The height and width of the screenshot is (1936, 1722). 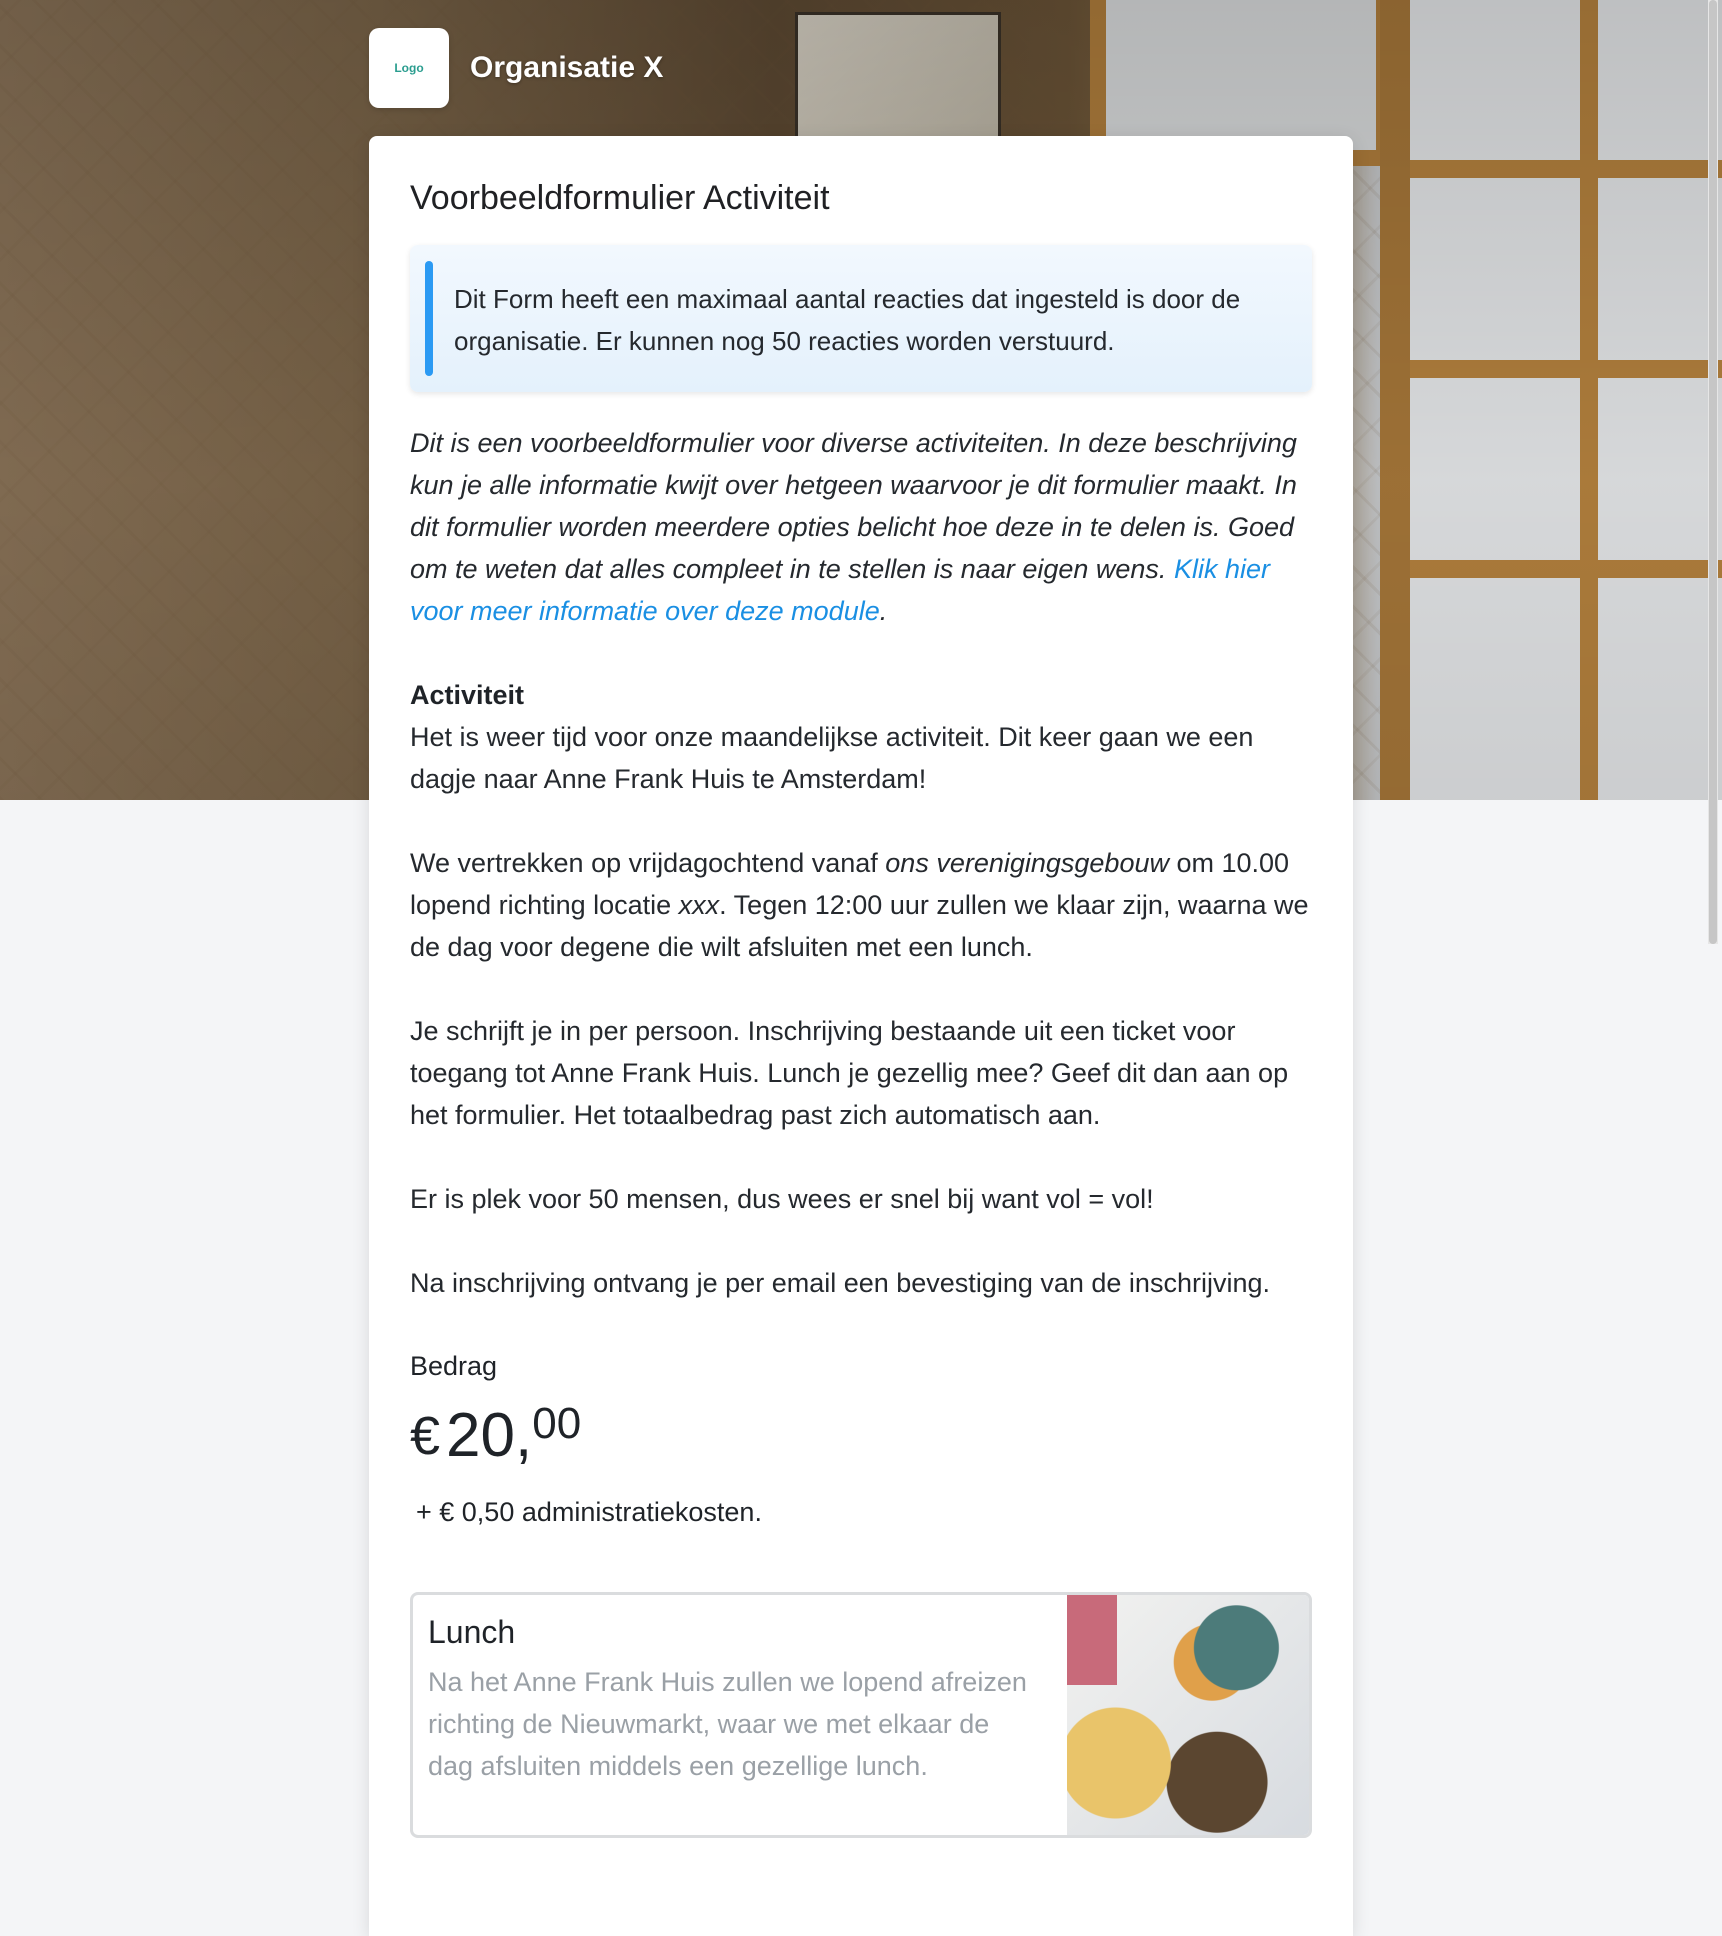 I want to click on section-heading-activiteit: Activiteit, so click(x=467, y=695).